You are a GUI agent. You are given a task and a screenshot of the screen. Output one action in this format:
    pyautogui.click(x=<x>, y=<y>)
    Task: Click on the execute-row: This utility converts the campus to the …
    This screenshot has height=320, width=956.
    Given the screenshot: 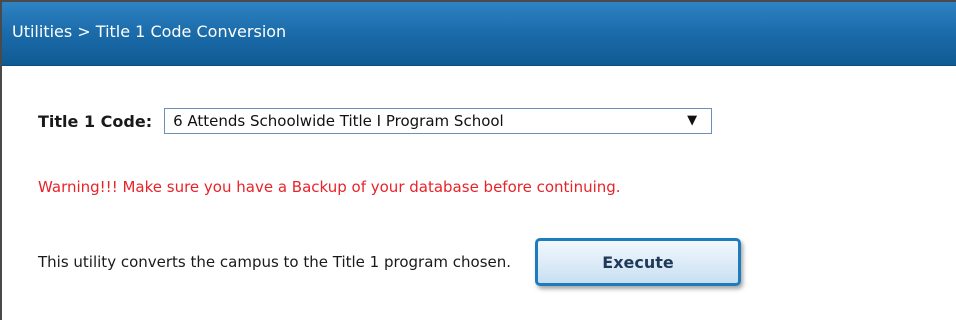 What is the action you would take?
    pyautogui.click(x=390, y=262)
    